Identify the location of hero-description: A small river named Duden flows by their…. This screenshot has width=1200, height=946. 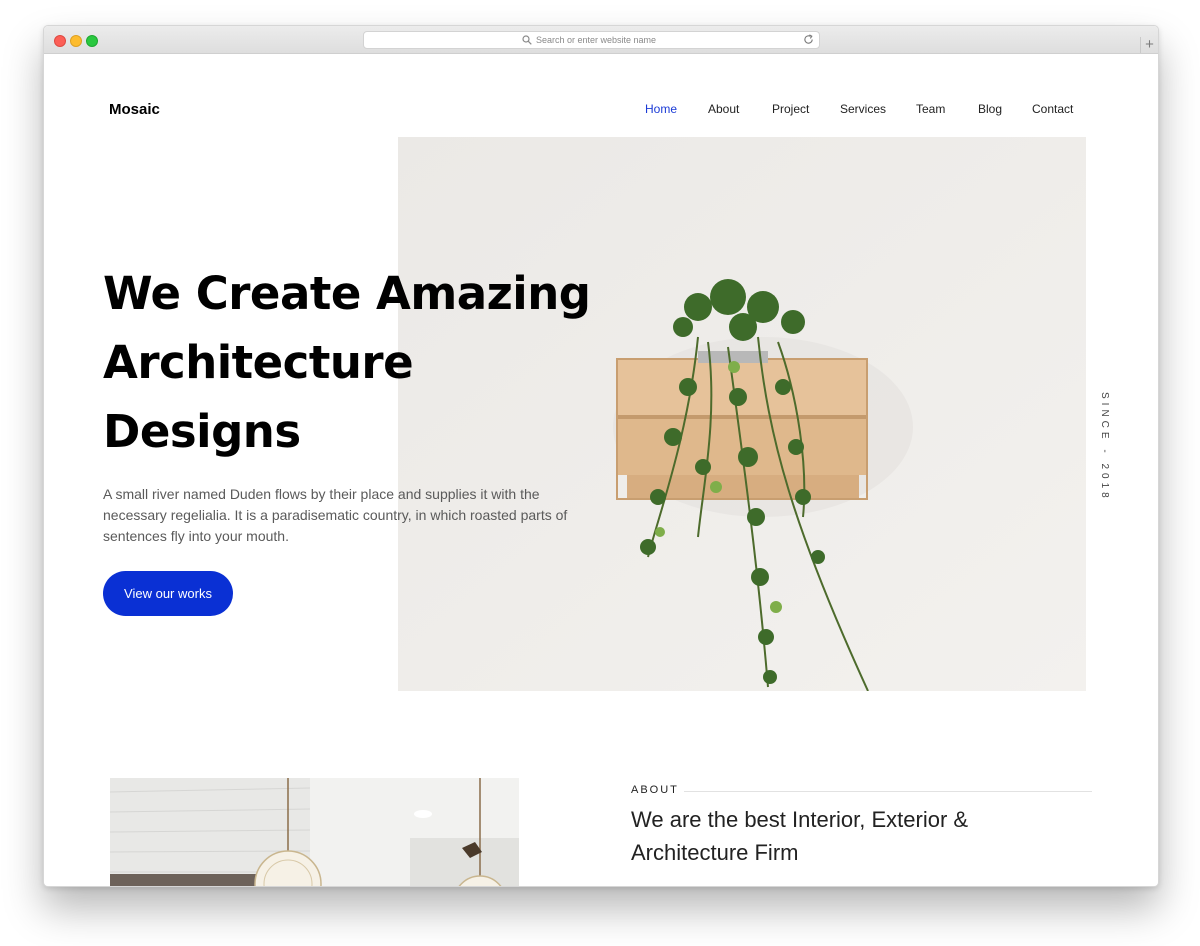
(335, 515).